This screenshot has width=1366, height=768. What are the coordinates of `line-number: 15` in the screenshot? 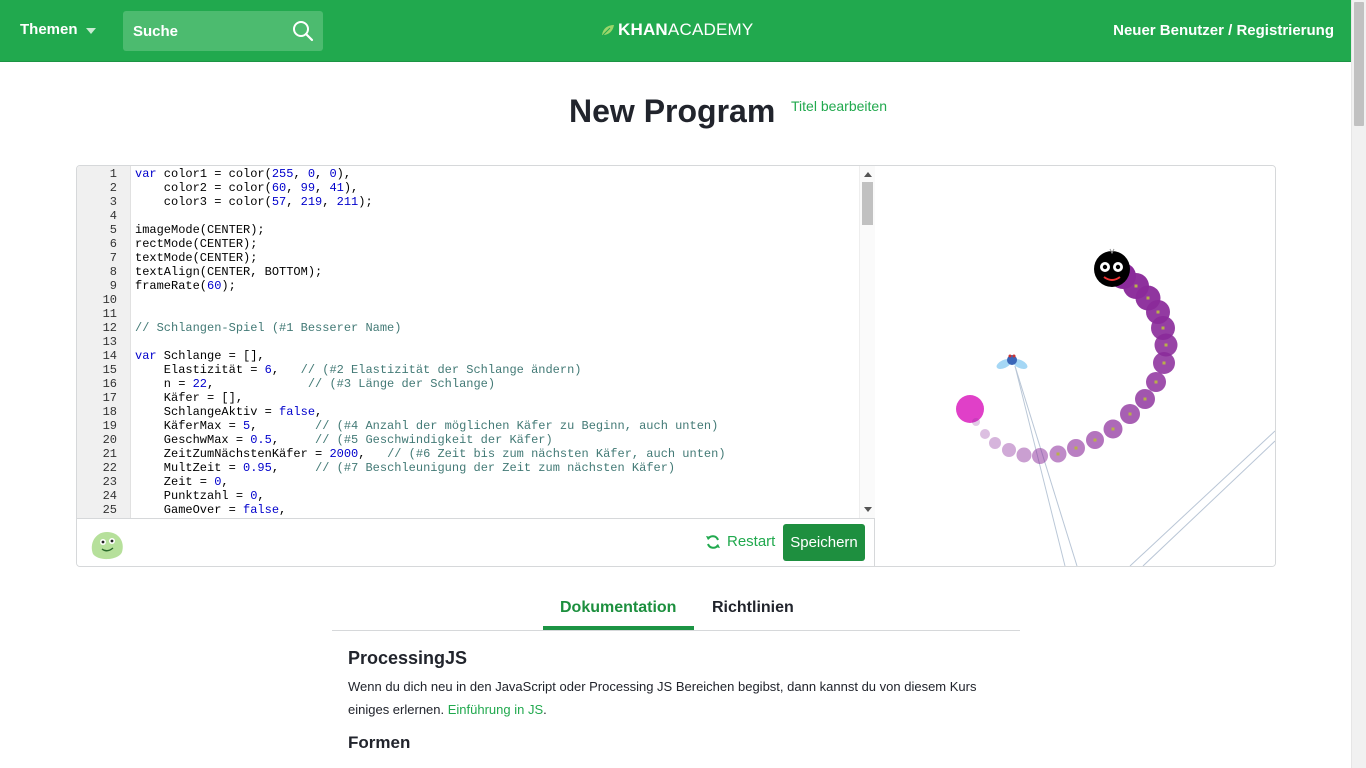 It's located at (109, 370).